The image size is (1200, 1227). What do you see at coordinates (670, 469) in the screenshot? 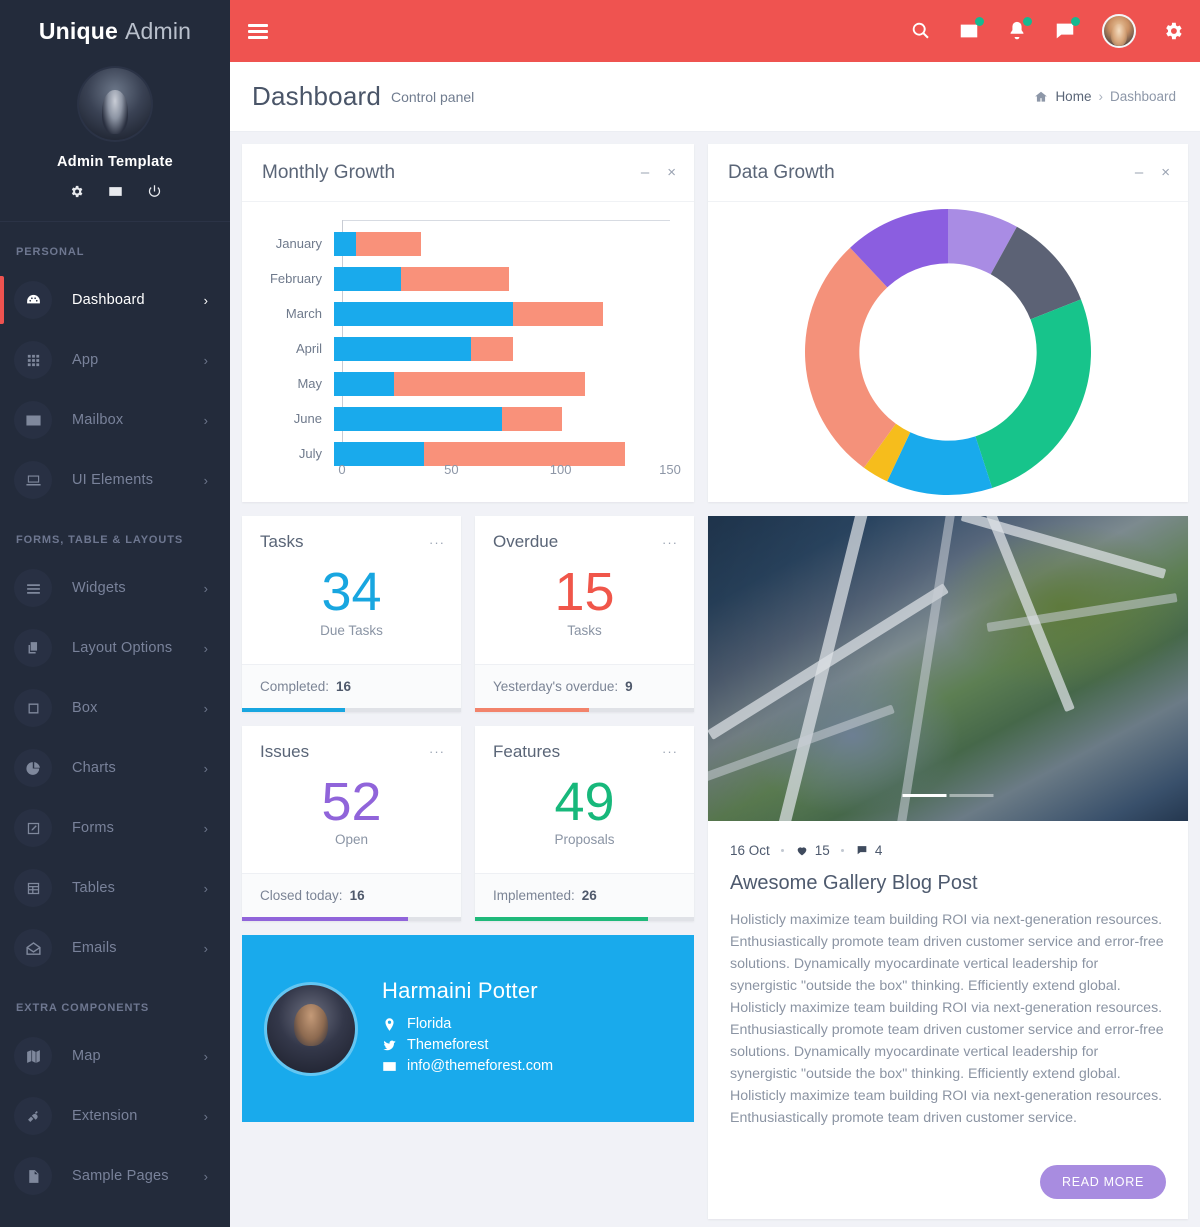
I see `x-axis-tick-label: 150` at bounding box center [670, 469].